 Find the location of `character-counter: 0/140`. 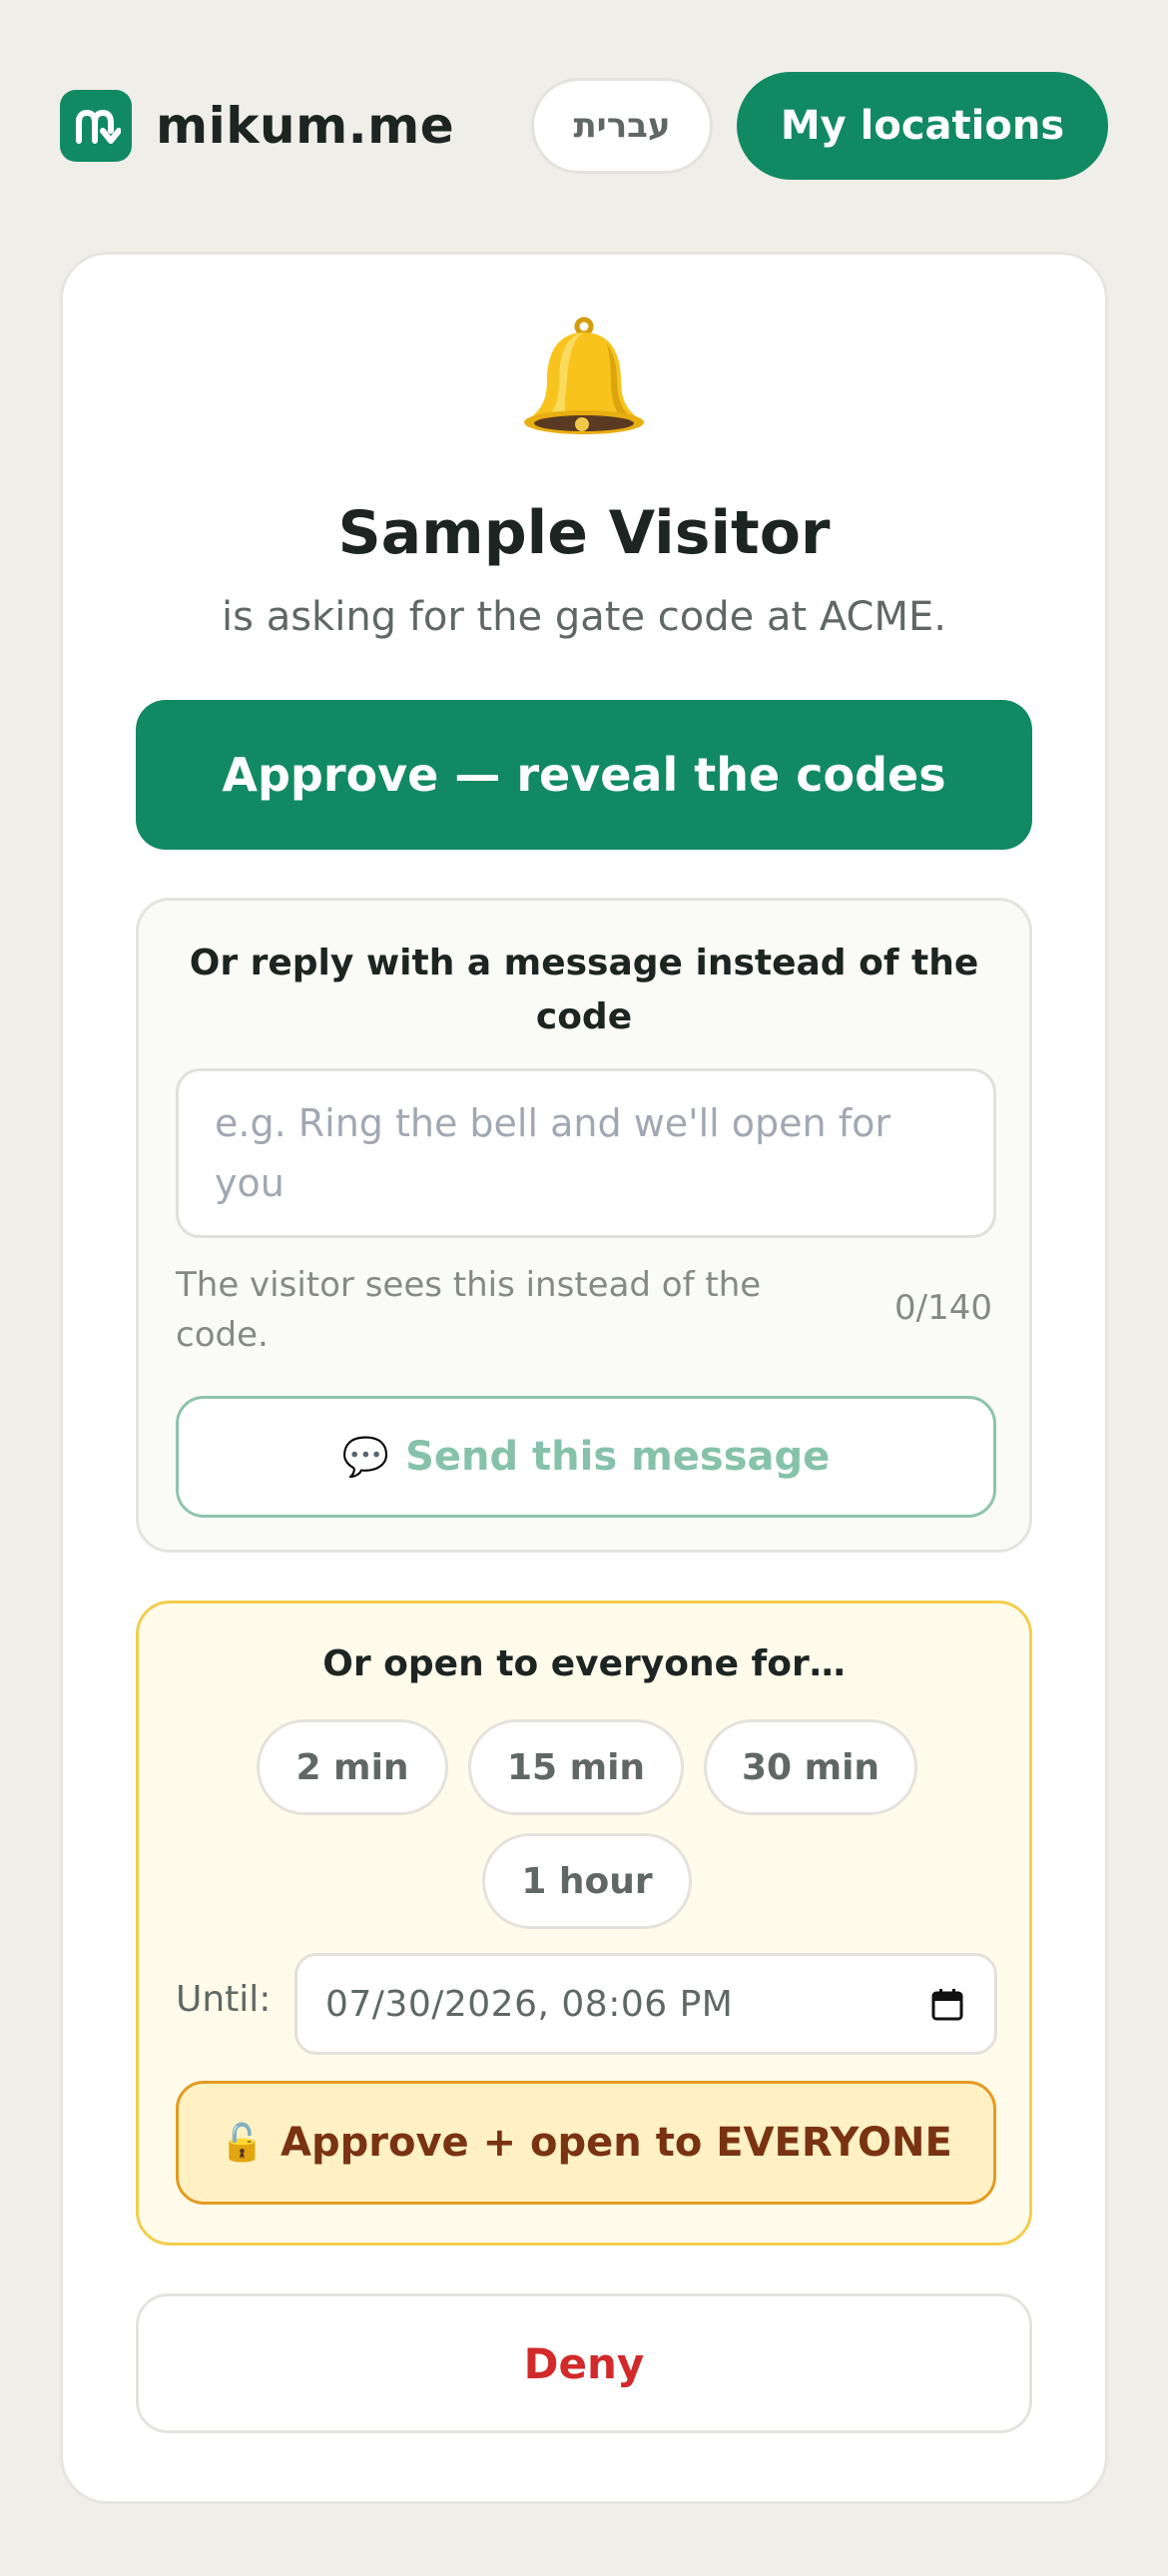

character-counter: 0/140 is located at coordinates (943, 1308).